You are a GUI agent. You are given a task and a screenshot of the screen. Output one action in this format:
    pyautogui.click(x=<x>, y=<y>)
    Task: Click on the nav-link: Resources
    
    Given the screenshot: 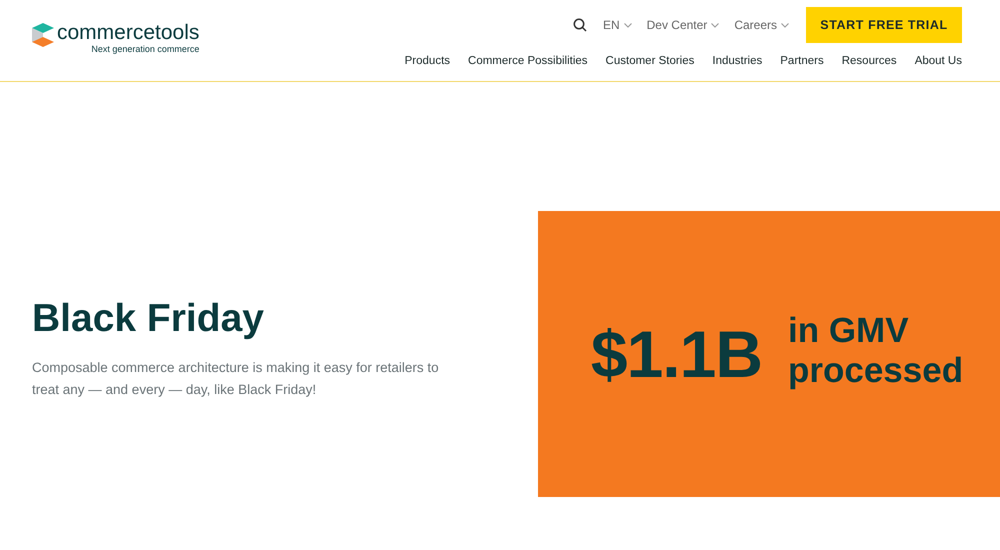 What is the action you would take?
    pyautogui.click(x=869, y=61)
    